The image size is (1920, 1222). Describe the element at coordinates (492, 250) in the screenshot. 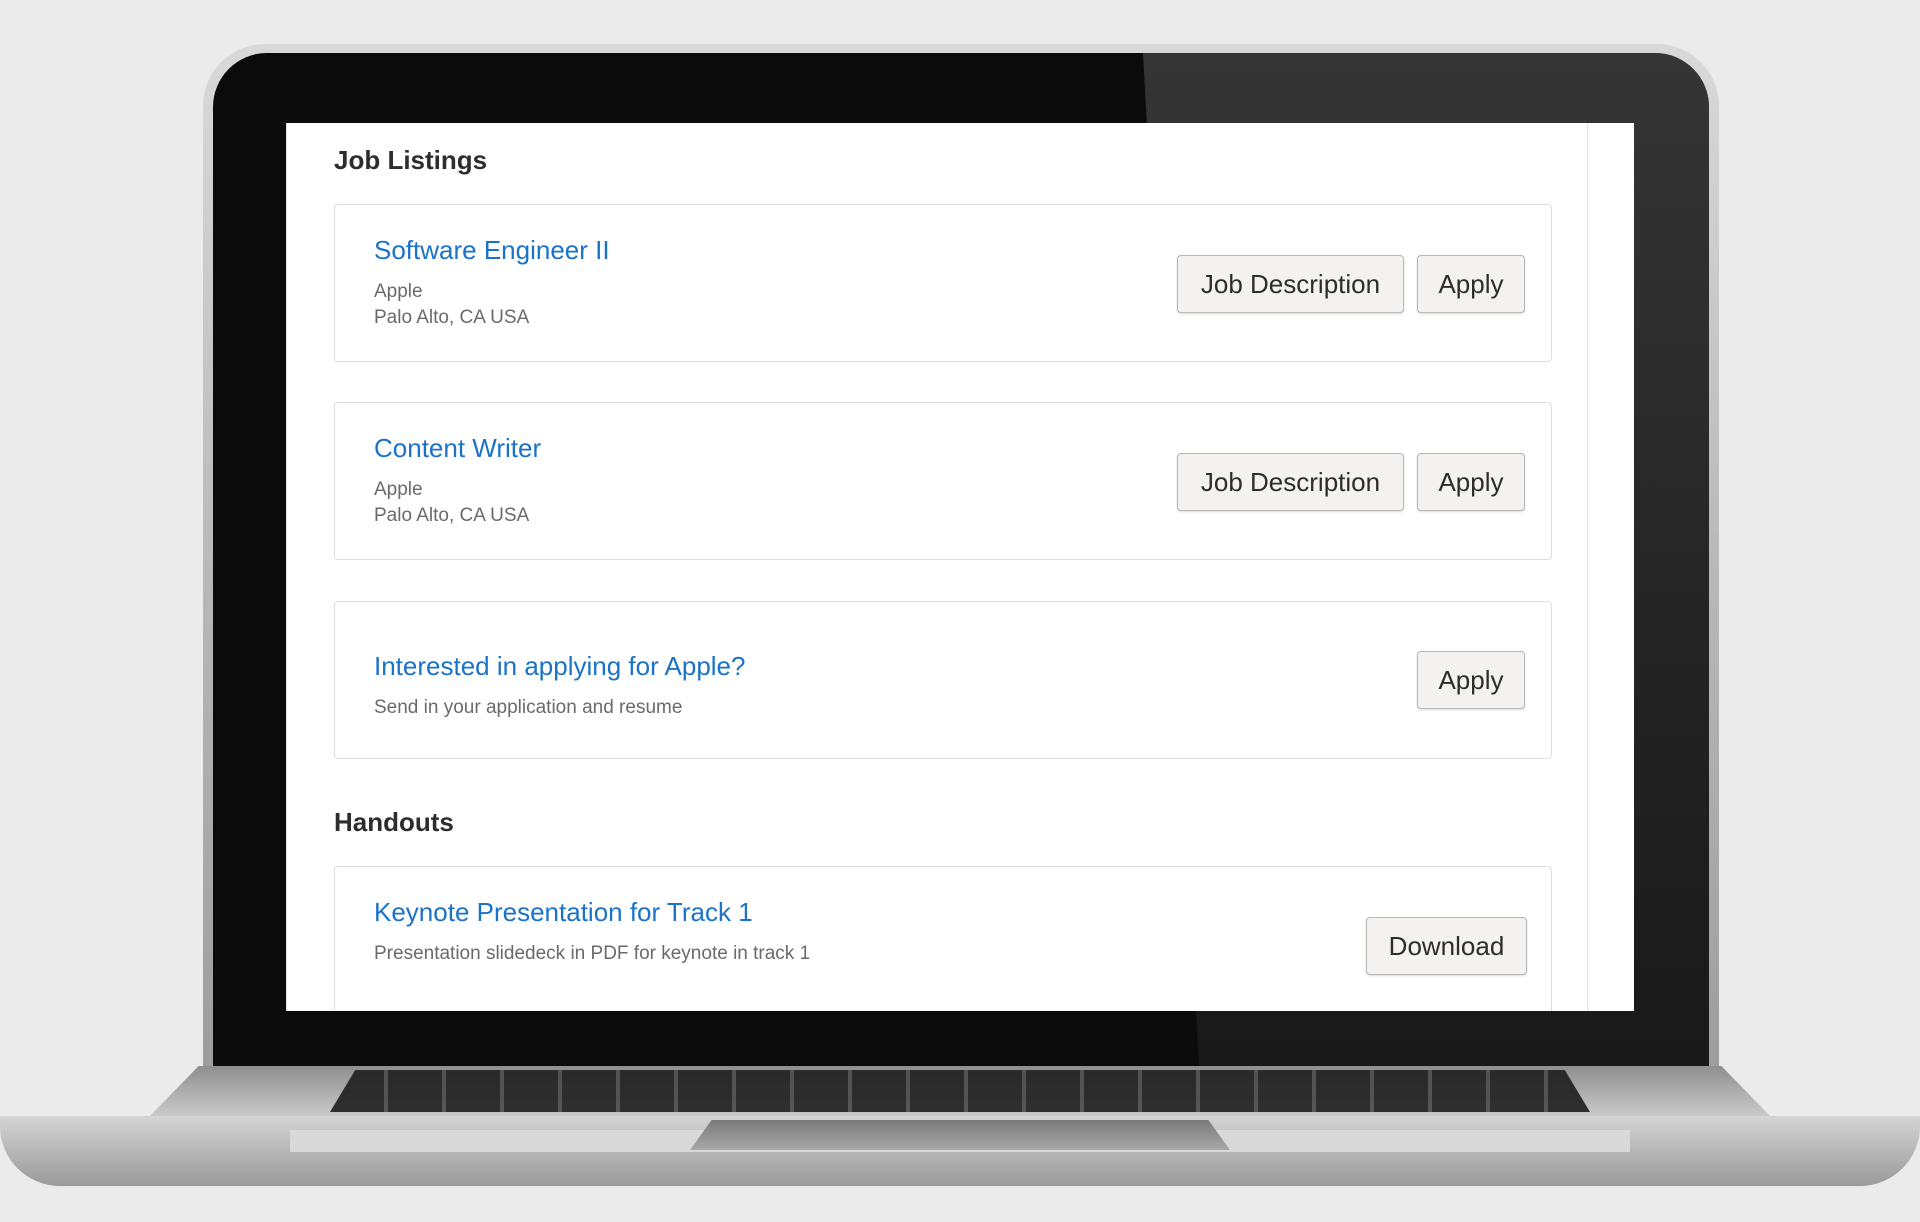

I see `job-title-link: Software Engineer II` at that location.